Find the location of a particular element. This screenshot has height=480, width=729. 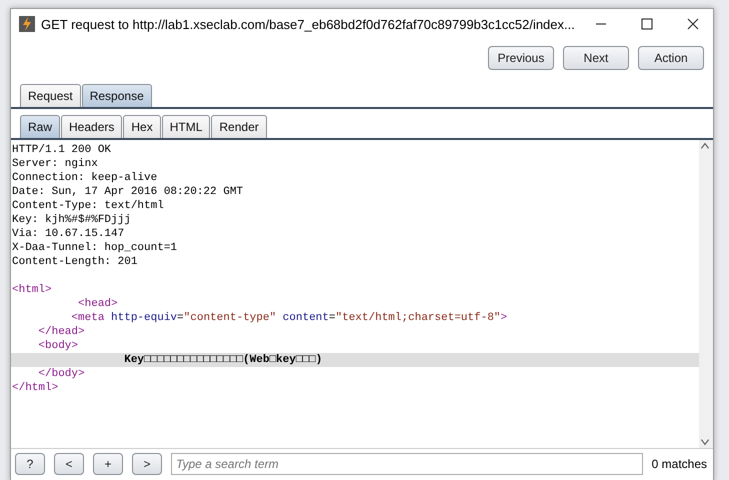

search-nav-button: > is located at coordinates (147, 464).